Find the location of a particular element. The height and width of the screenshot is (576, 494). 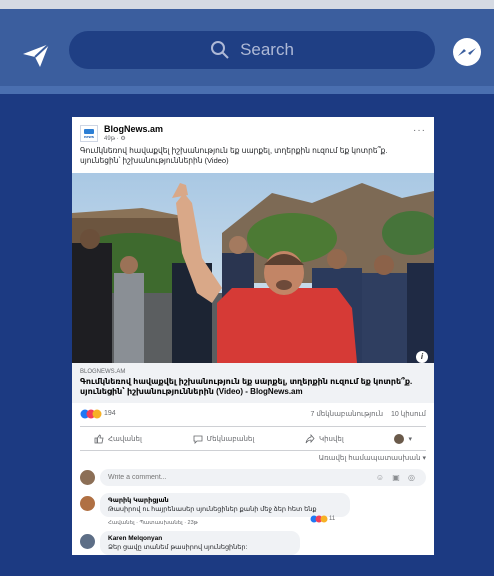

chevron-down-icon: ▾ is located at coordinates (410, 439).